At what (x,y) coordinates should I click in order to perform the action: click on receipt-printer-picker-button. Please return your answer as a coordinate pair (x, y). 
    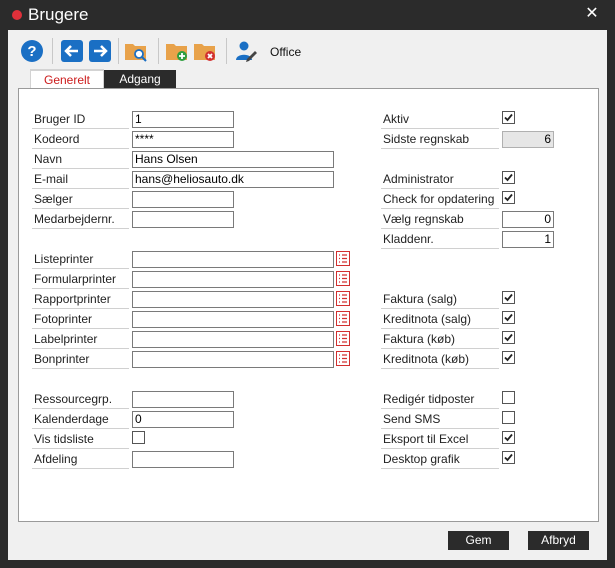
    Looking at the image, I should click on (343, 358).